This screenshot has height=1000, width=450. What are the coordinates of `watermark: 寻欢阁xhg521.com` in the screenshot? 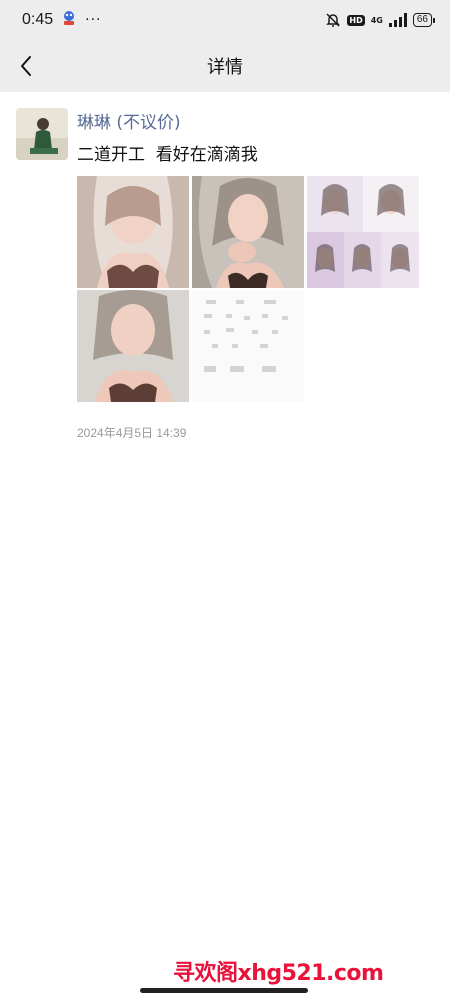 It's located at (278, 973).